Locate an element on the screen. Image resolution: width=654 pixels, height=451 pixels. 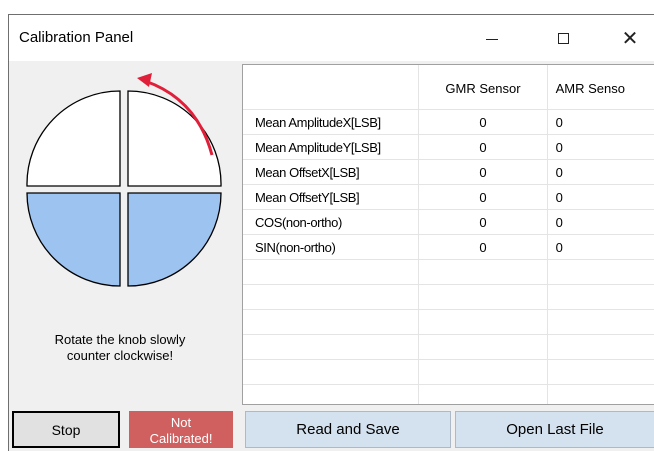
knob-quadrant-bottom-left is located at coordinates (73, 239).